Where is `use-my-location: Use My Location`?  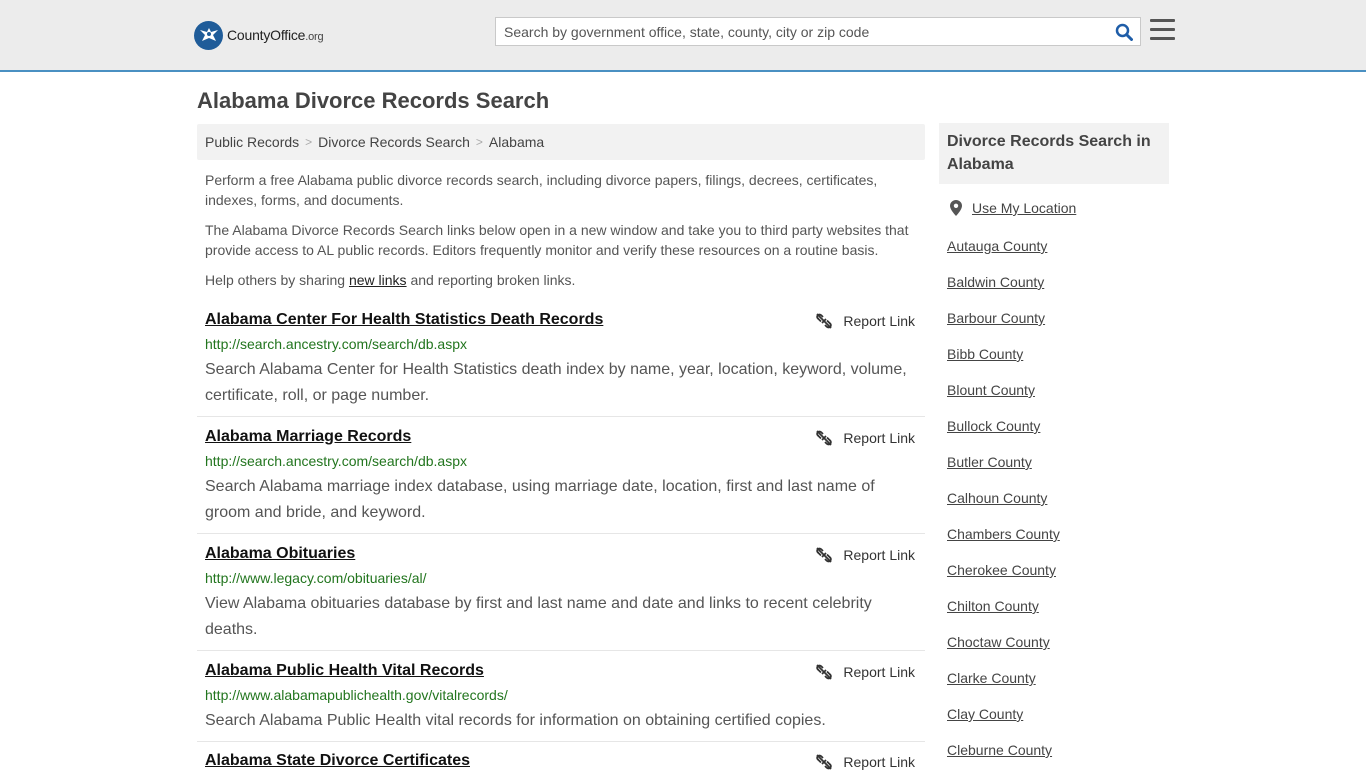 use-my-location: Use My Location is located at coordinates (1011, 208).